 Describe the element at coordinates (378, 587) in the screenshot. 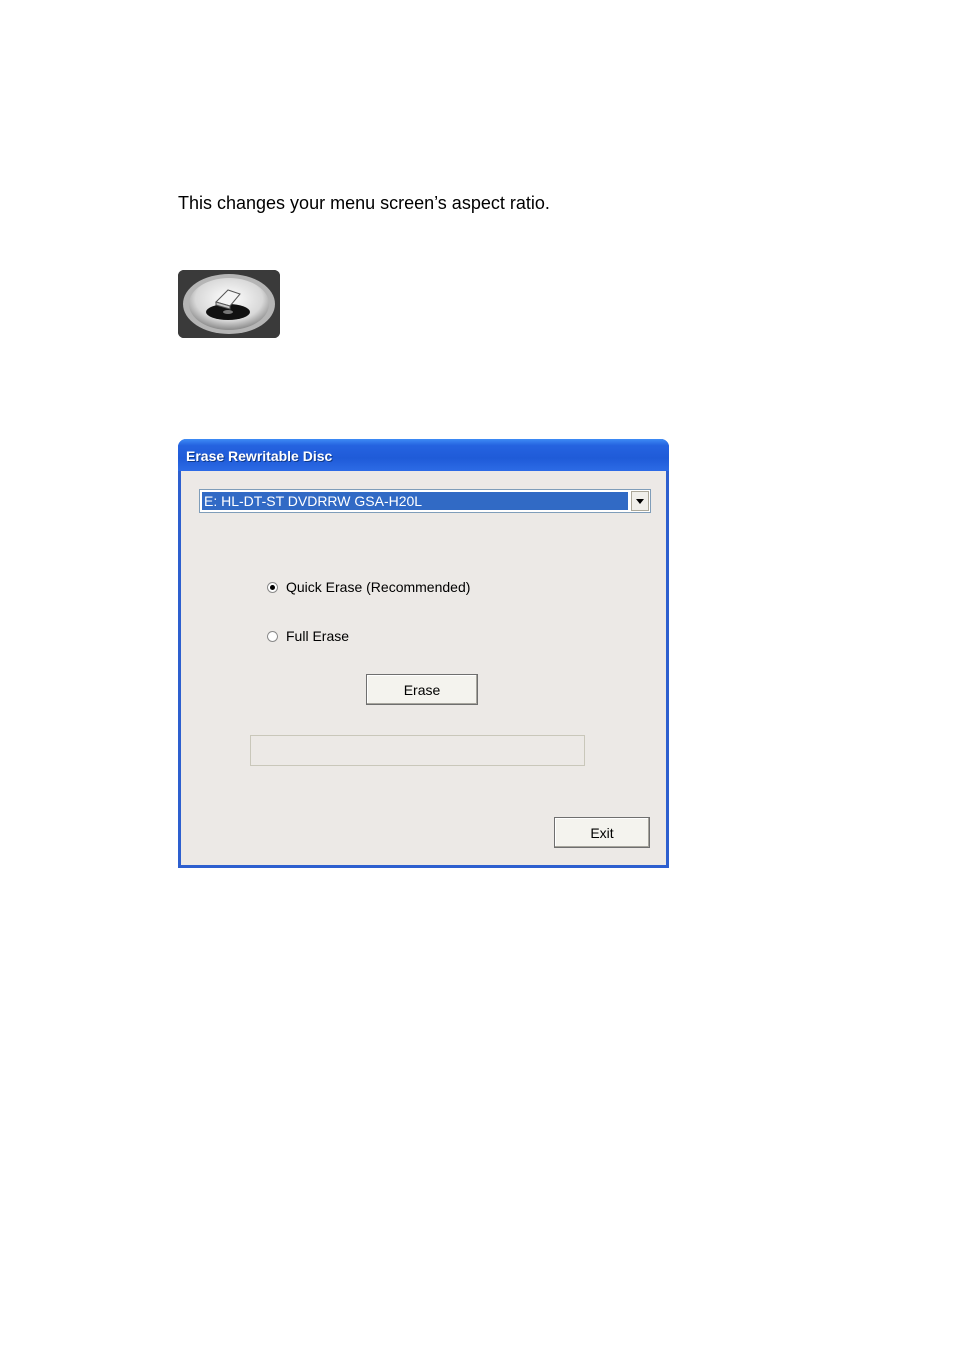

I see `quick-erase-label: Quick Erase (Recommended)` at that location.